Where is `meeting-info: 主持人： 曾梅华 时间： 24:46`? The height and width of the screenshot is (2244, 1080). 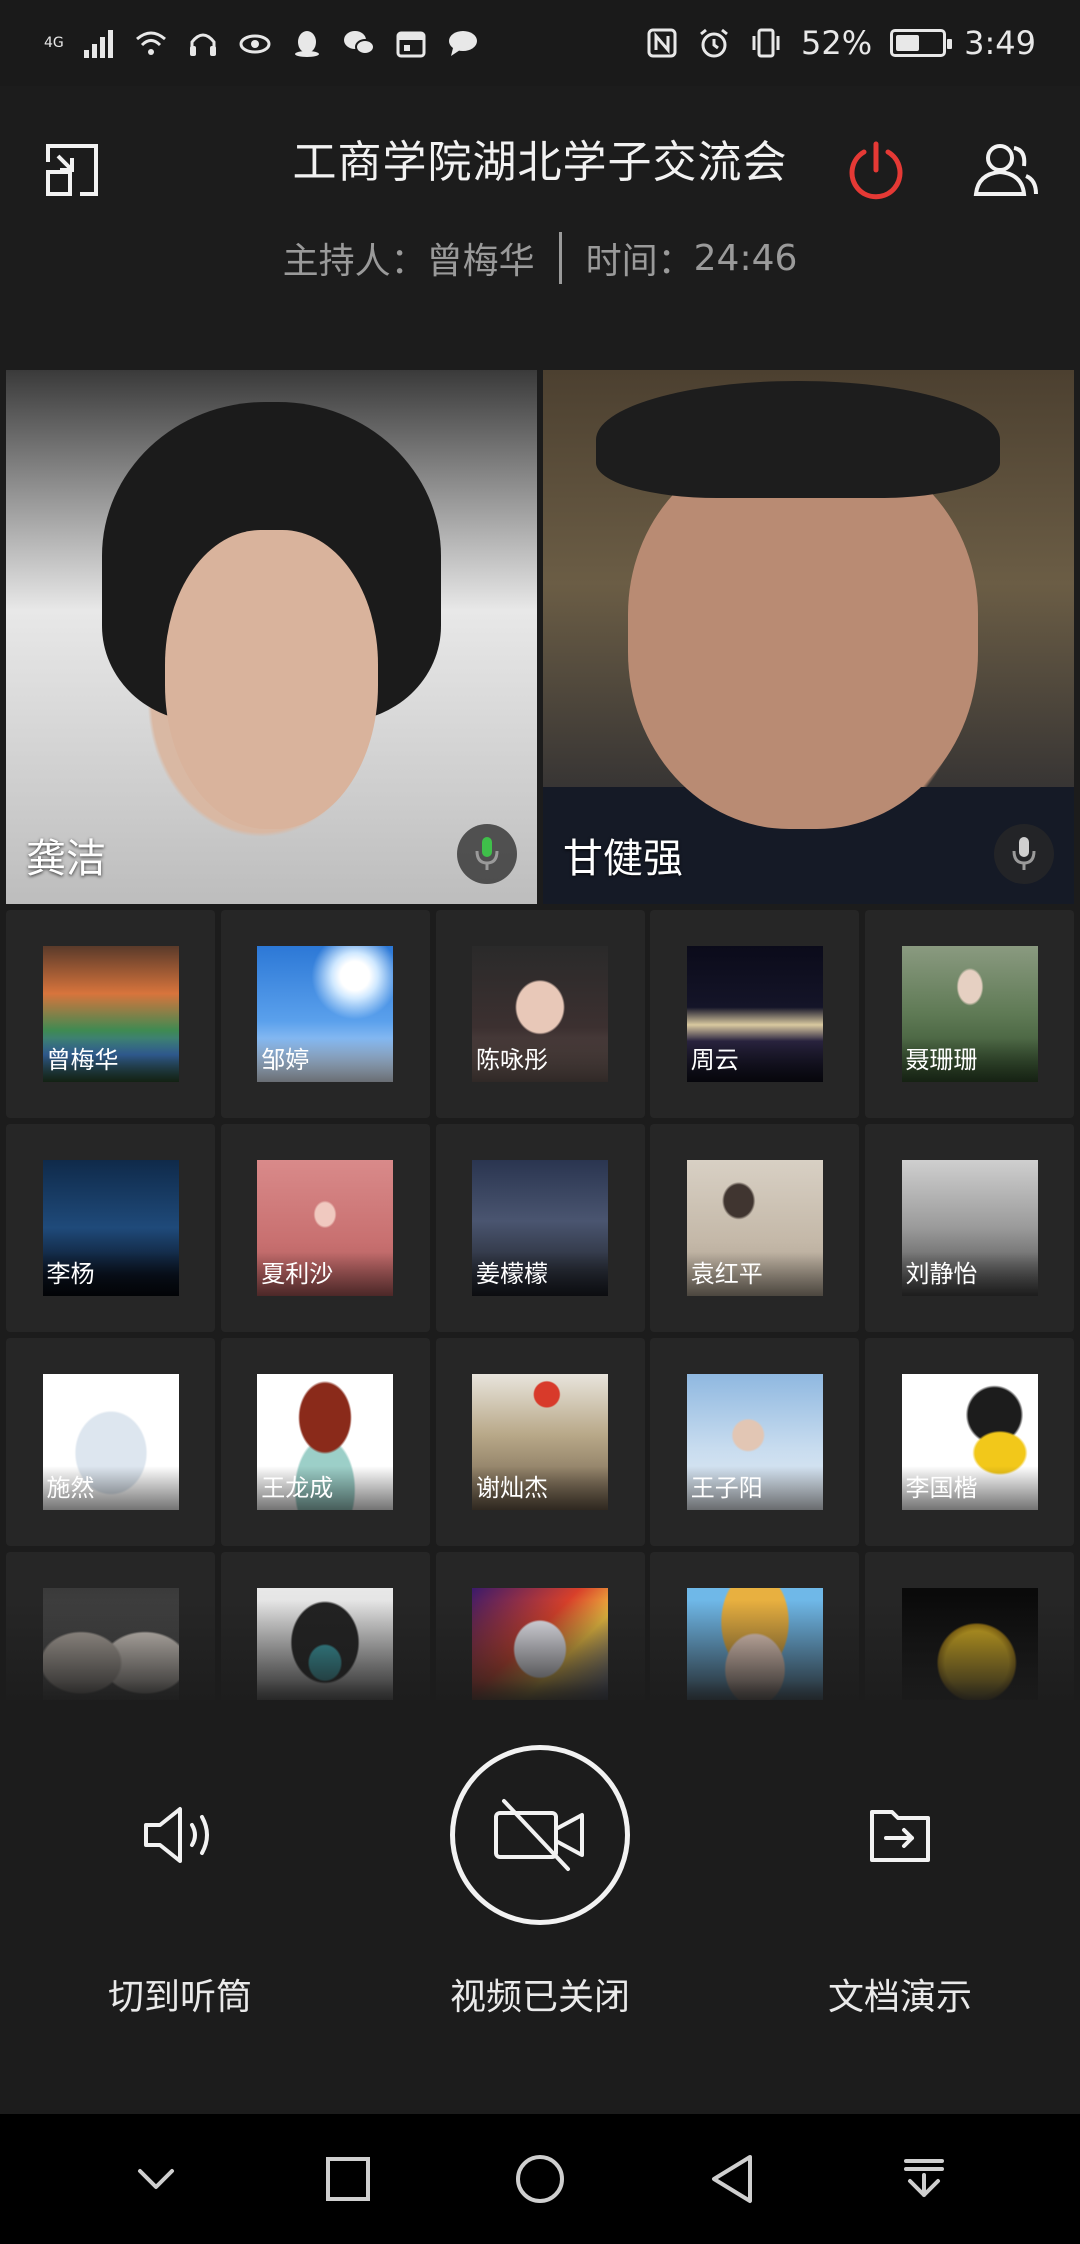 meeting-info: 主持人： 曾梅华 时间： 24:46 is located at coordinates (540, 258).